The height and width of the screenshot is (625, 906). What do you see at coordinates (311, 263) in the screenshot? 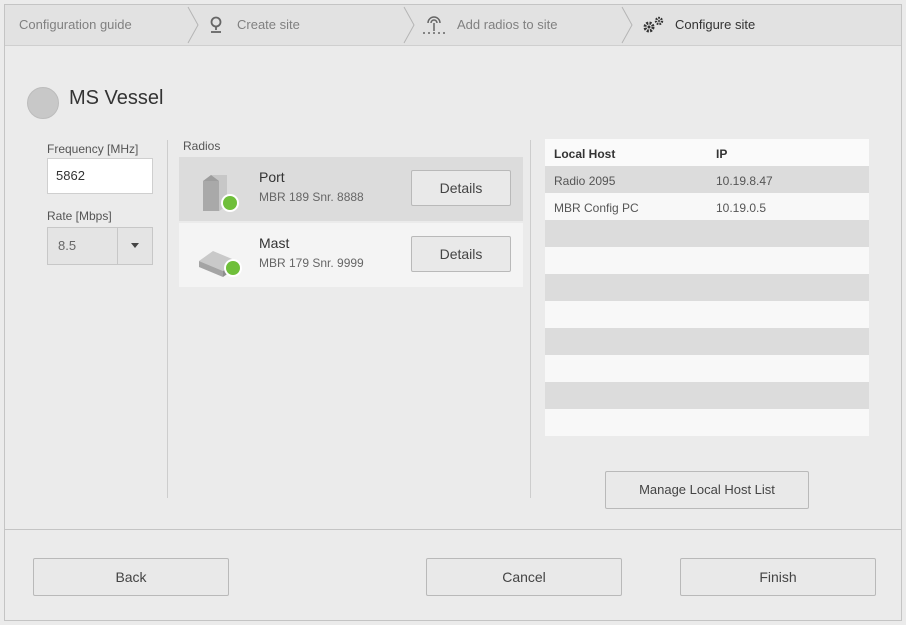
I see `radio-serial: MBR 179 Snr. 9999` at bounding box center [311, 263].